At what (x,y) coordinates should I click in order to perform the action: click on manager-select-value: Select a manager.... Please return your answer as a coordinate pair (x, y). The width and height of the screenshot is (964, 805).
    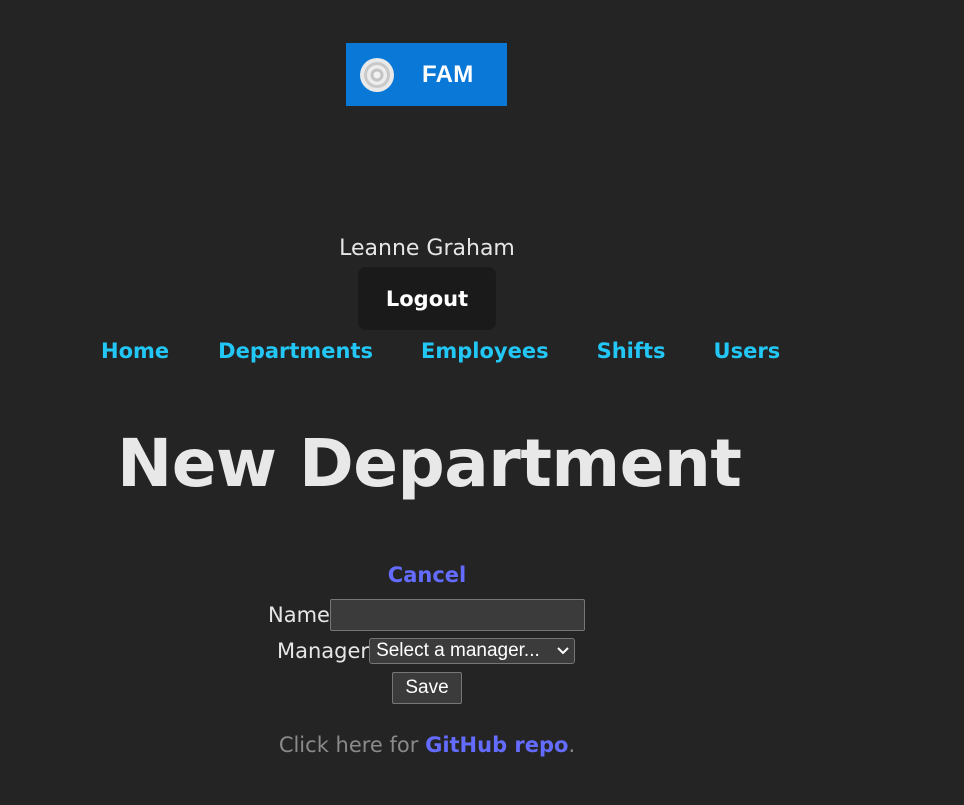
    Looking at the image, I should click on (458, 650).